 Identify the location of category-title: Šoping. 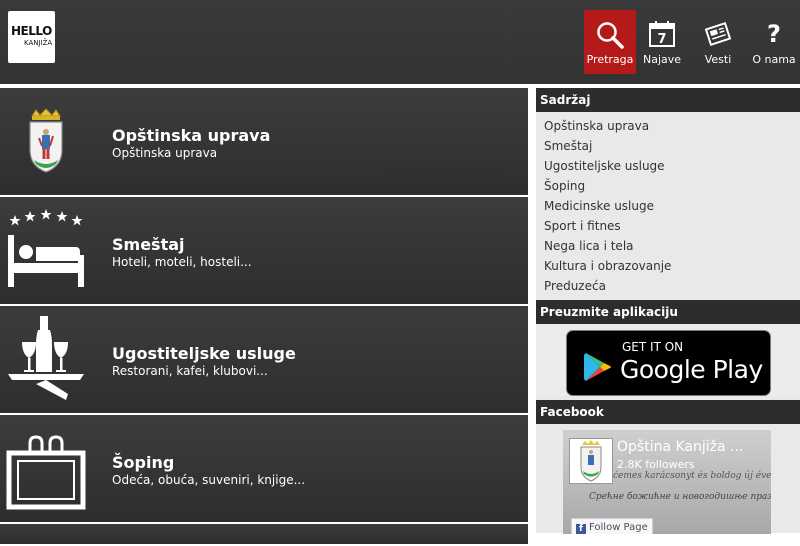
(143, 462).